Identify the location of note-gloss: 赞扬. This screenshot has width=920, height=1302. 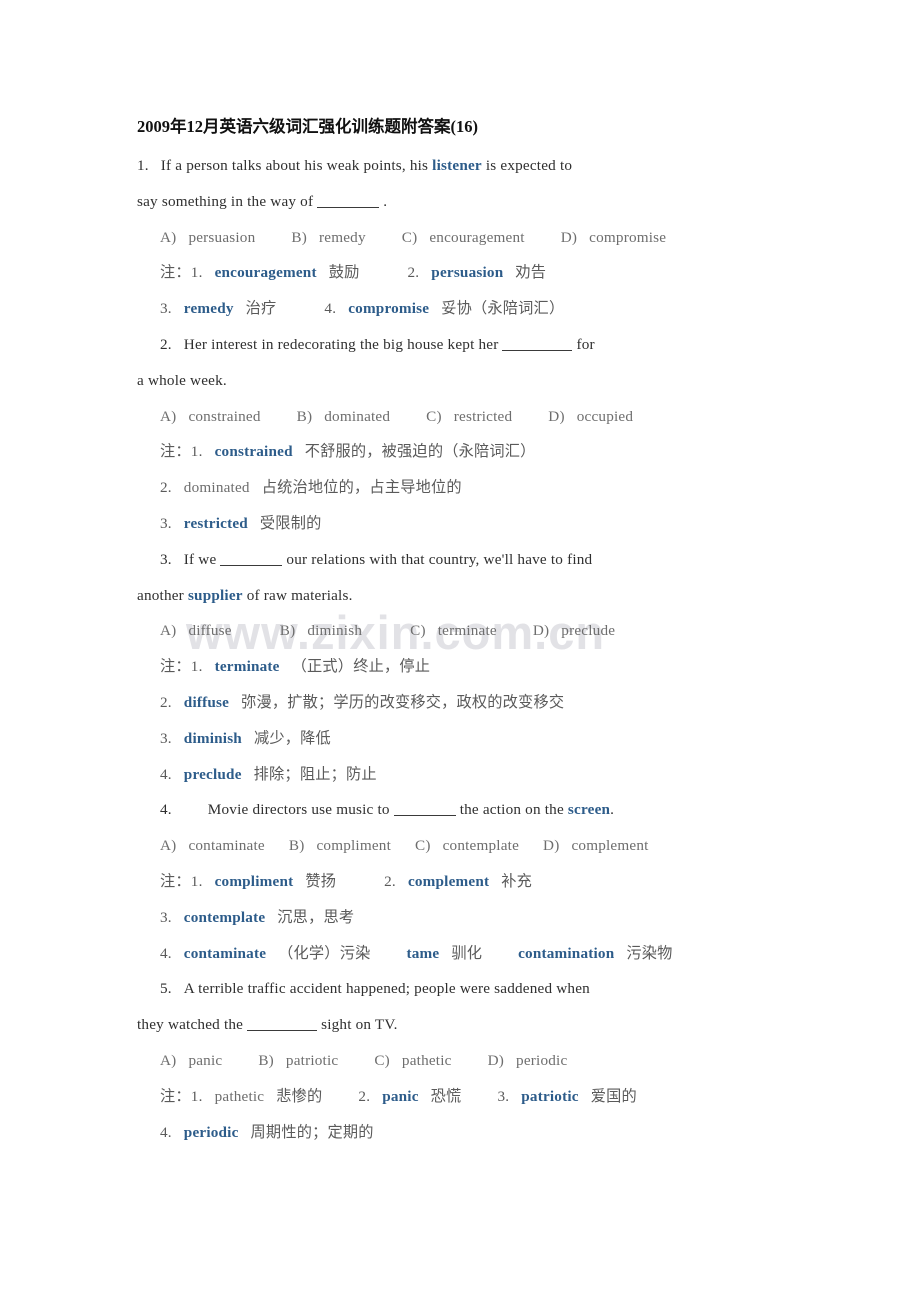
(321, 881).